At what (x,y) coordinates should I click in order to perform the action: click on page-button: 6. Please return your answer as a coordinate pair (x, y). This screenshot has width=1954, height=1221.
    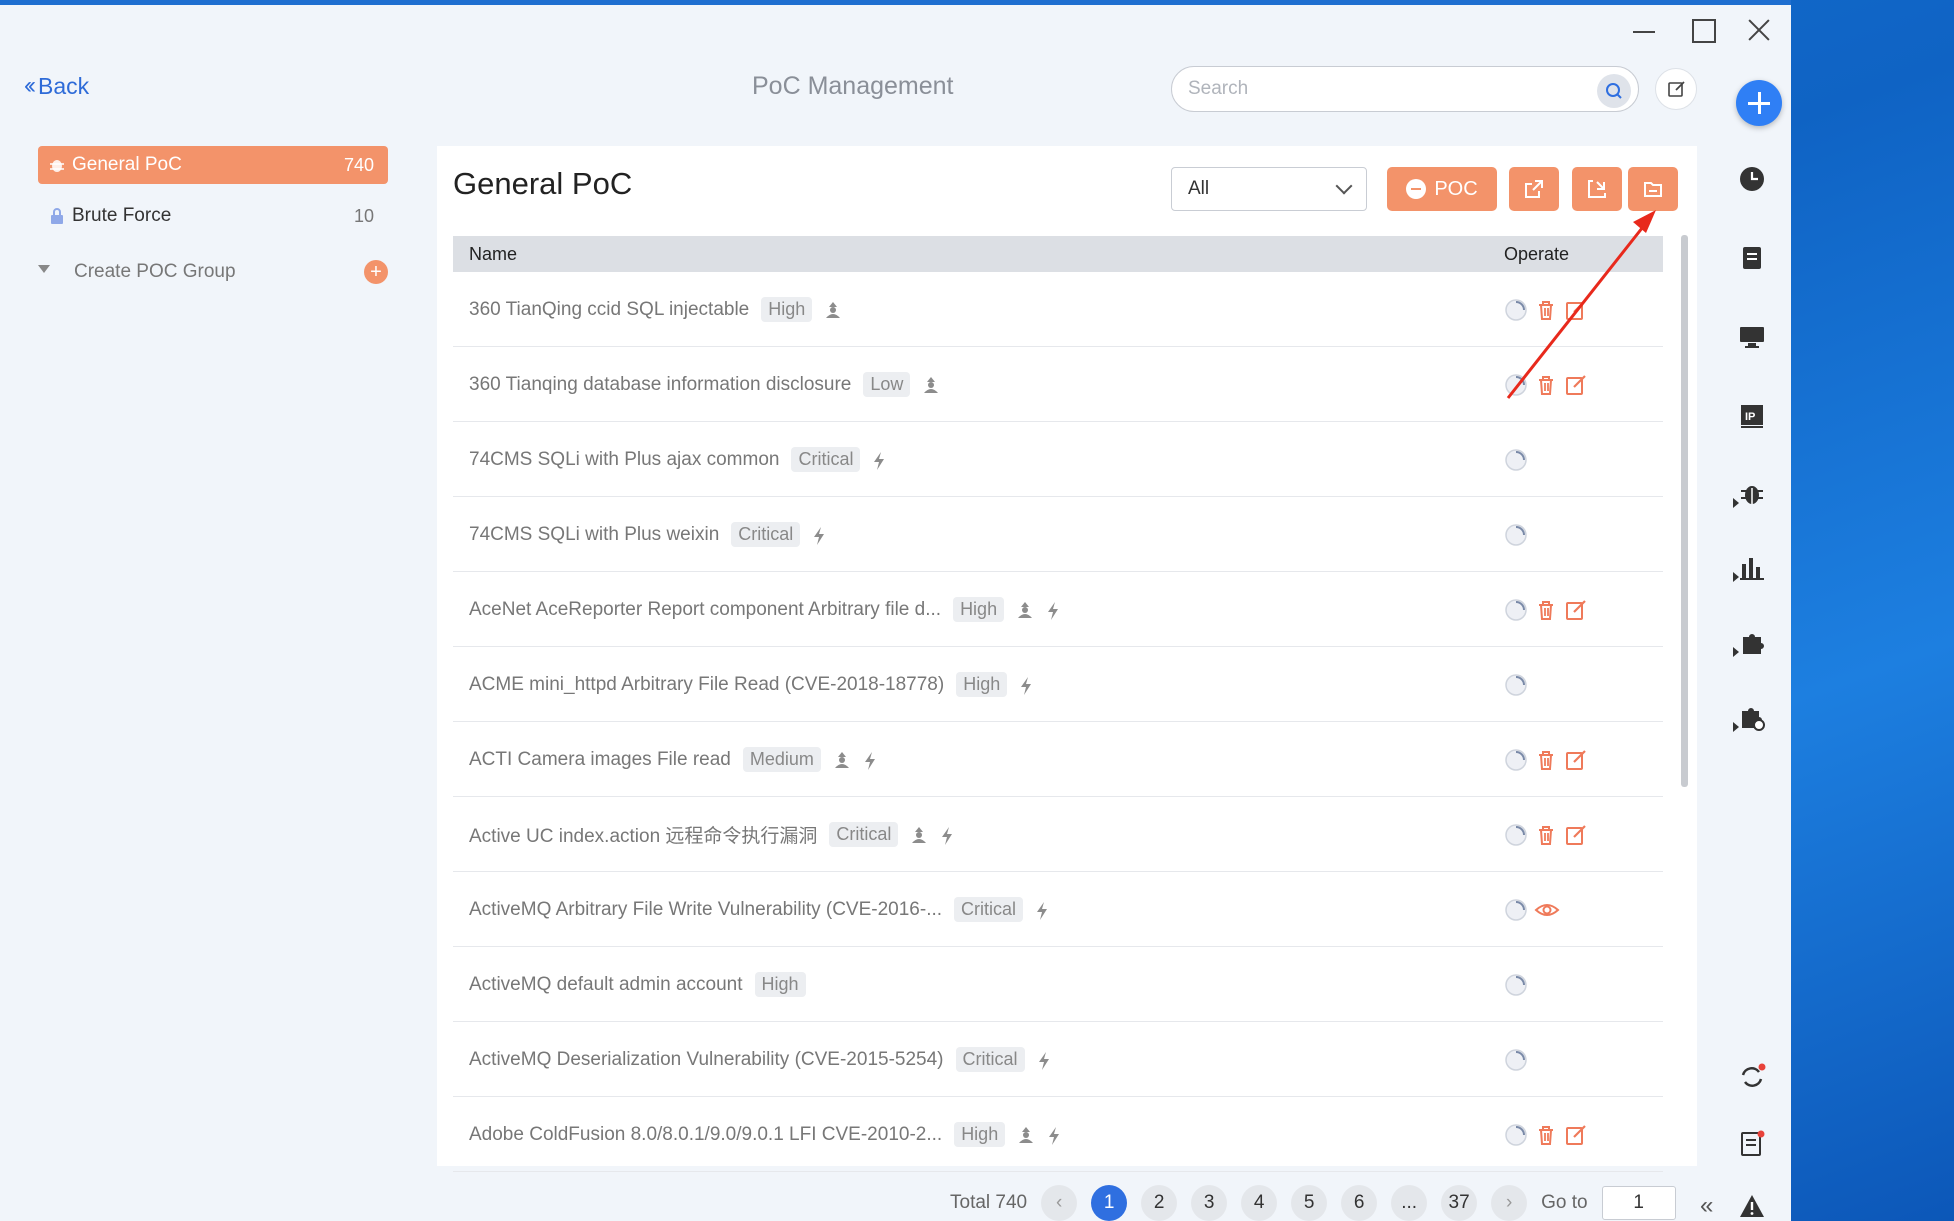
    Looking at the image, I should click on (1359, 1203).